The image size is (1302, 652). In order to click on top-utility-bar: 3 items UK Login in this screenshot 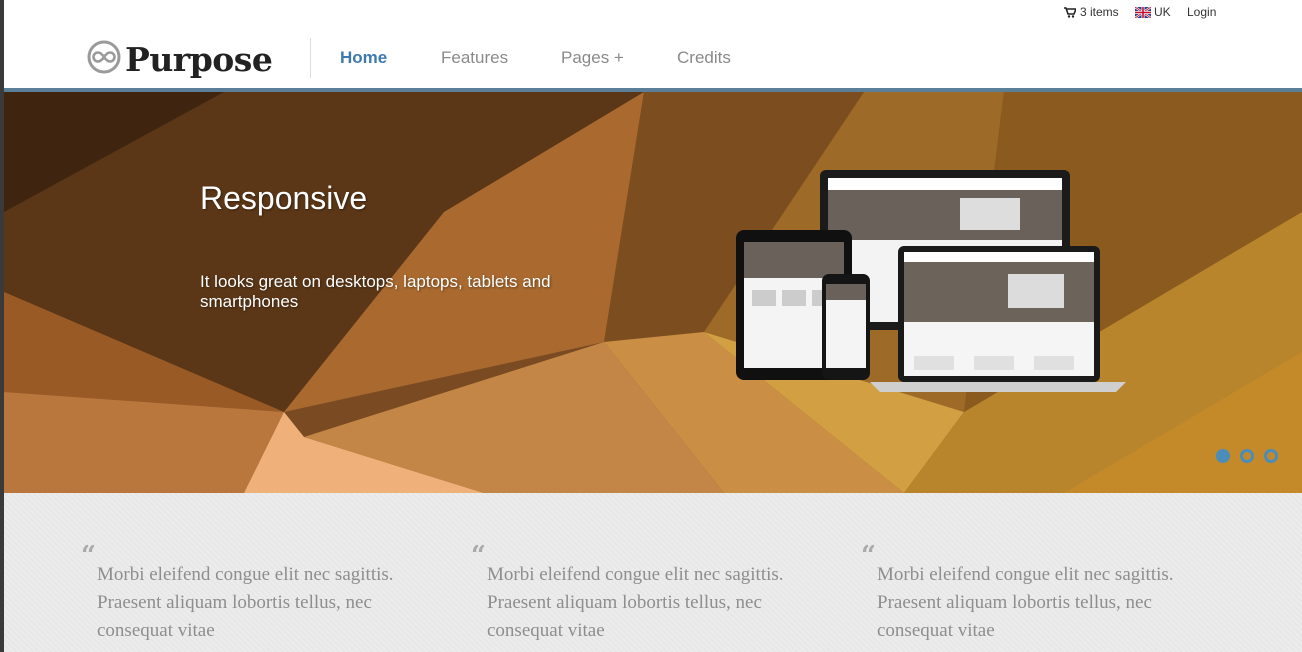, I will do `click(653, 13)`.